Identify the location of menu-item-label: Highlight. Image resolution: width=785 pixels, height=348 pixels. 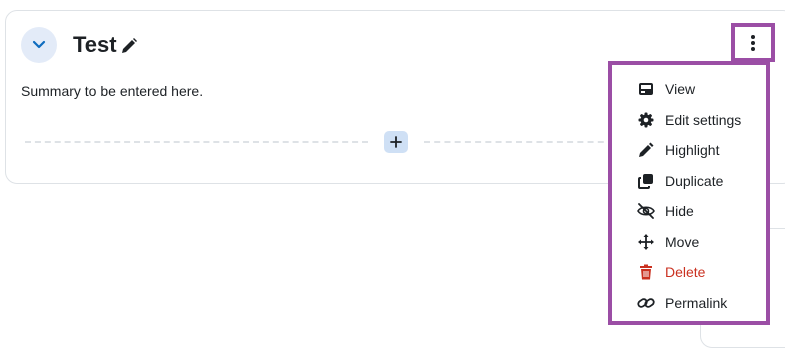
(692, 150).